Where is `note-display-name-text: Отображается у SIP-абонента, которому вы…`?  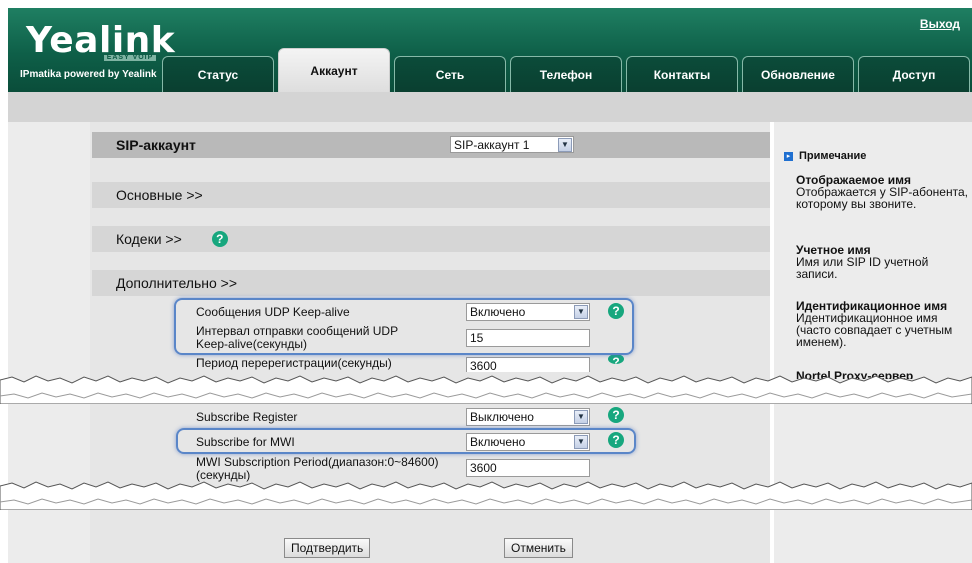
note-display-name-text: Отображается у SIP-абонента, которому вы… is located at coordinates (882, 198).